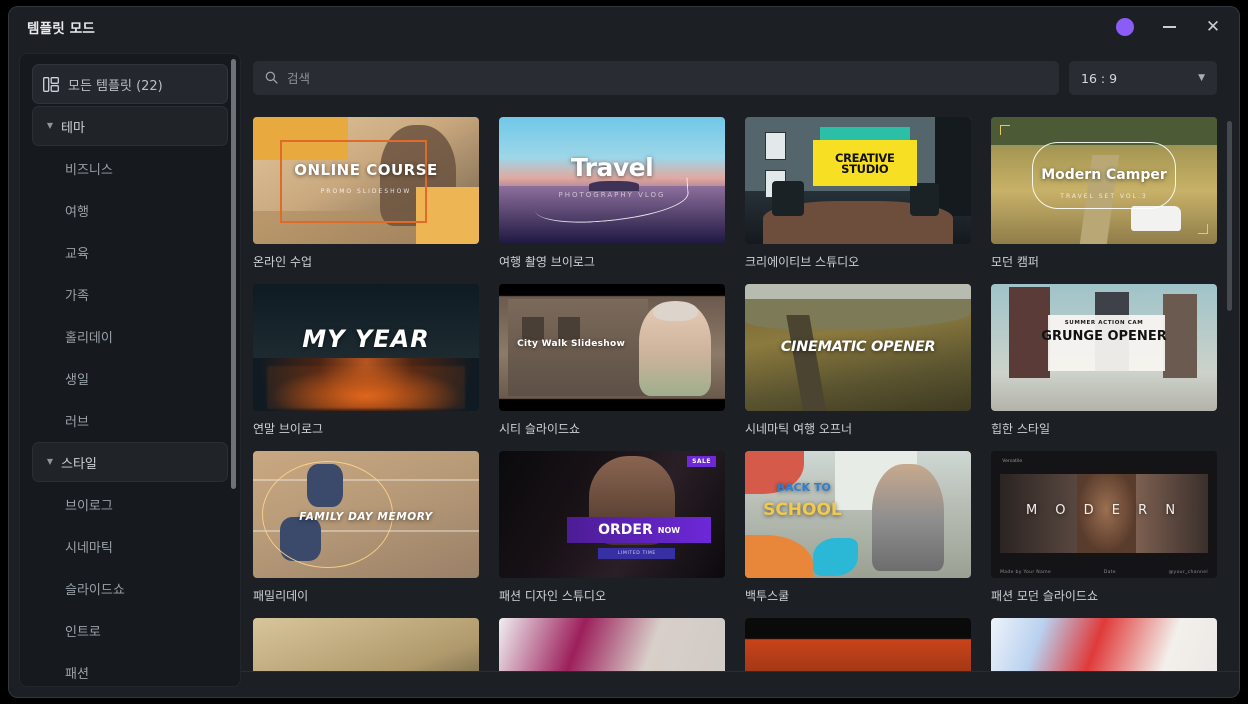  I want to click on template-card: SUMMER ACTION CAM GRUNGE OPENER 힙한 스타일, so click(1104, 360).